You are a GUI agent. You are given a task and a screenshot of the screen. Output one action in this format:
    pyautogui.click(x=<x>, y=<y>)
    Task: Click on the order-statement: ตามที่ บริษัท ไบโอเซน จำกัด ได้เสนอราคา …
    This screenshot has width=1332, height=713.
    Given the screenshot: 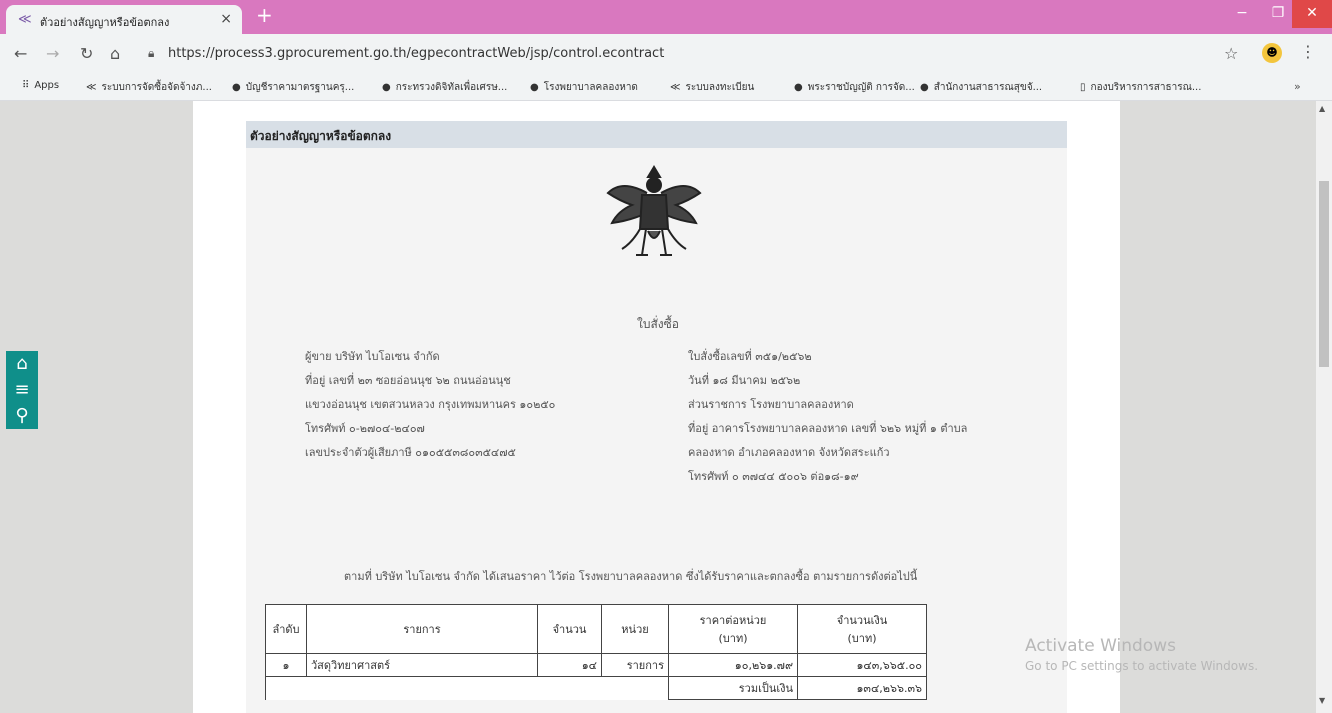 What is the action you would take?
    pyautogui.click(x=631, y=576)
    